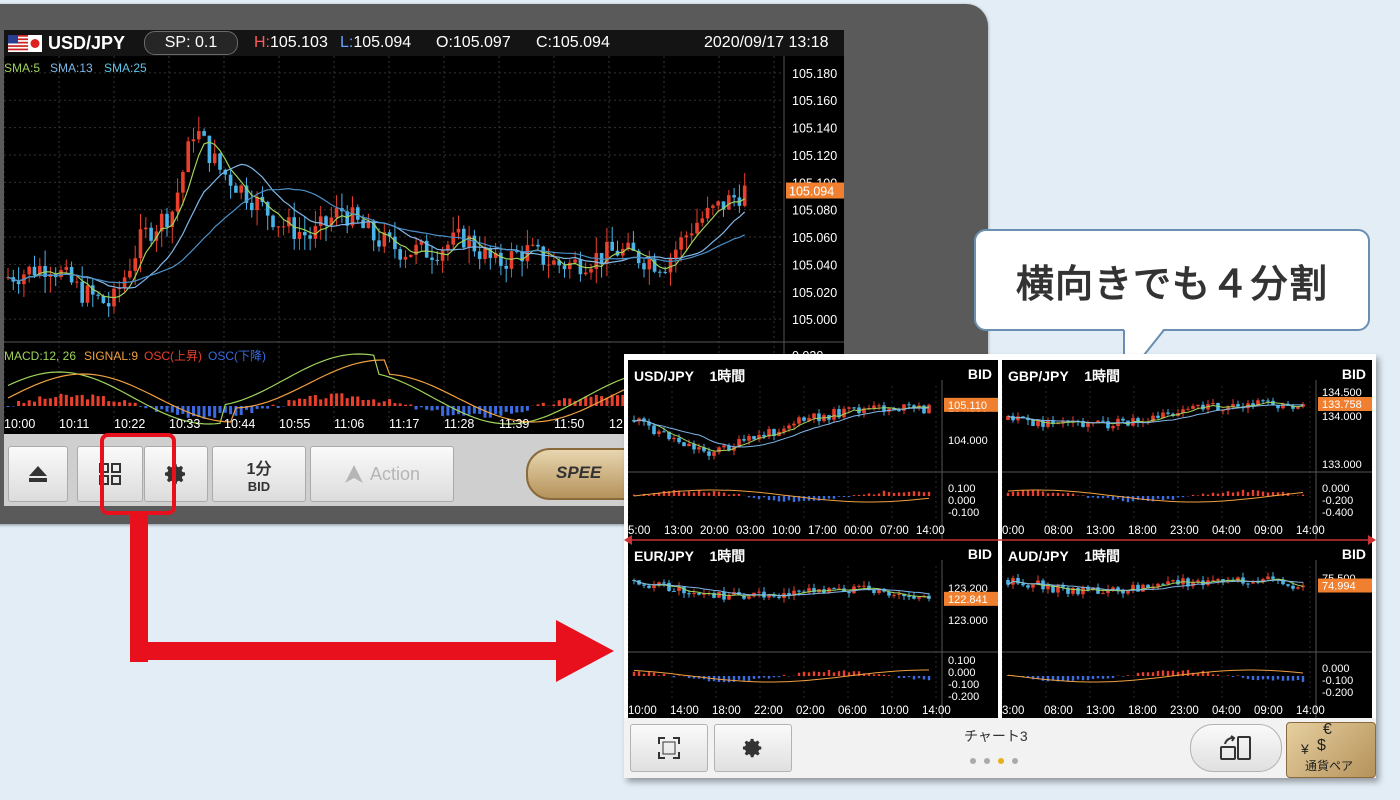 The image size is (1400, 800). I want to click on currency-pair: USD/JPY, so click(86, 43).